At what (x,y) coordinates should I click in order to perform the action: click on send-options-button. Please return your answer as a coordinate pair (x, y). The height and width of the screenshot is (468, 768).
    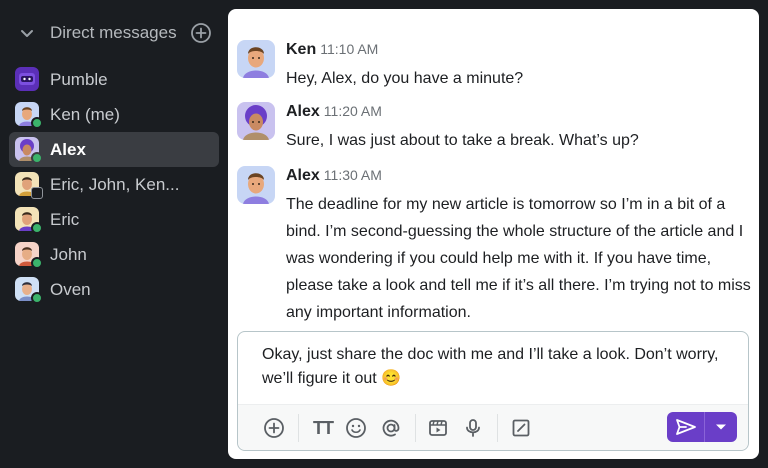
    Looking at the image, I should click on (721, 427).